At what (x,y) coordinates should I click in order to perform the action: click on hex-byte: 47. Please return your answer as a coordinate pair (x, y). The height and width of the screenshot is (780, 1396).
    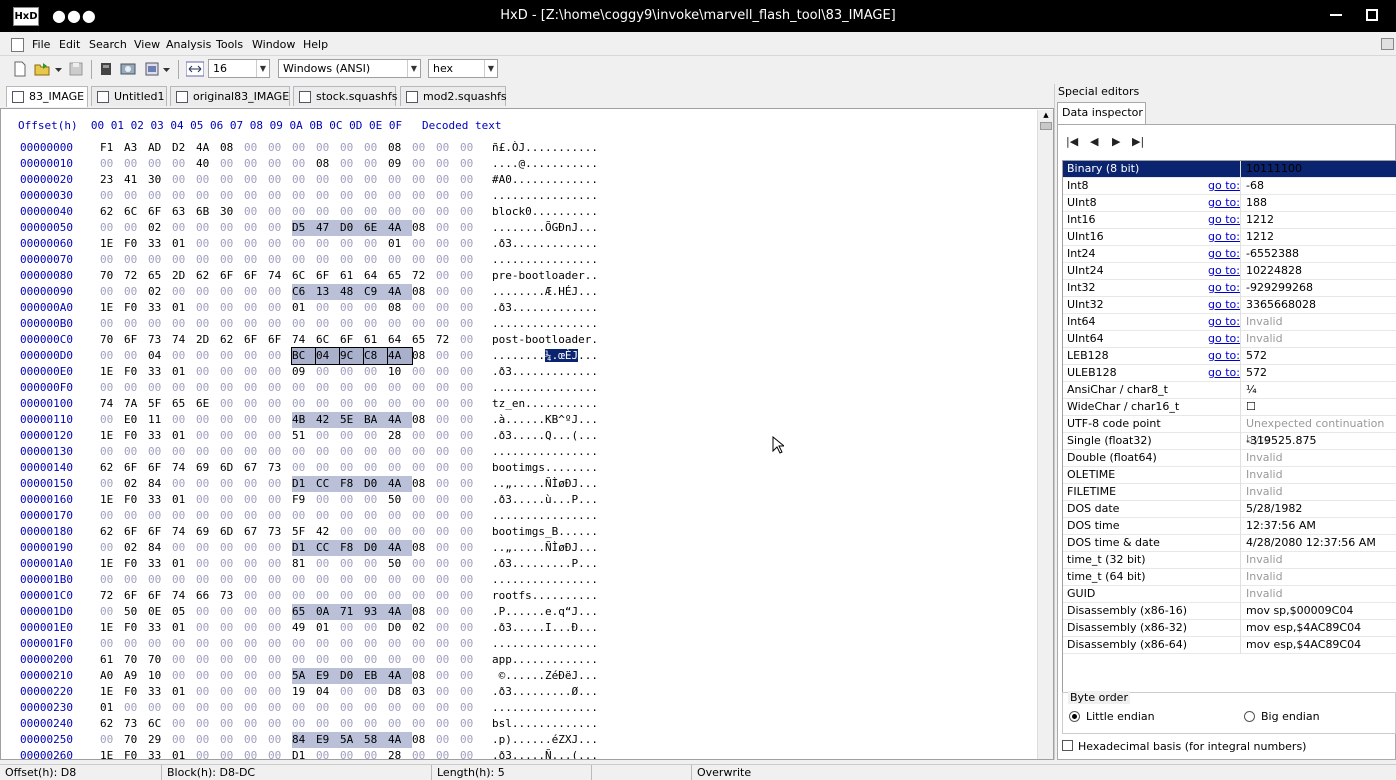
    Looking at the image, I should click on (328, 228).